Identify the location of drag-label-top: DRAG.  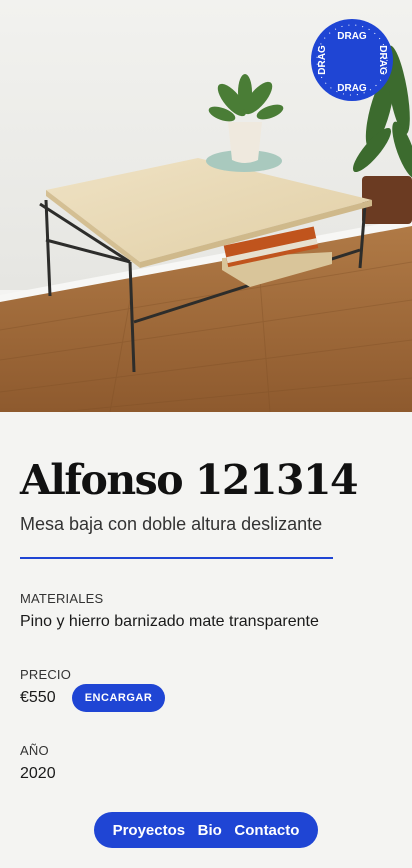
(352, 36).